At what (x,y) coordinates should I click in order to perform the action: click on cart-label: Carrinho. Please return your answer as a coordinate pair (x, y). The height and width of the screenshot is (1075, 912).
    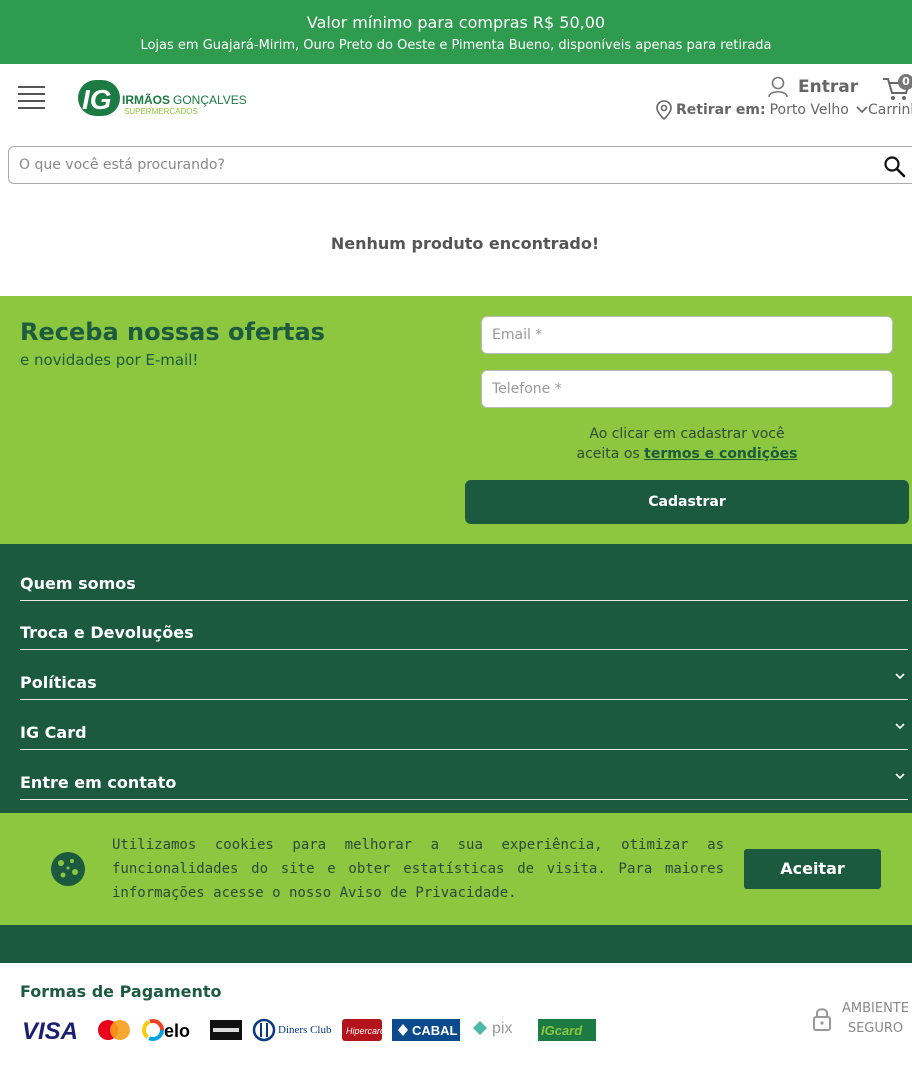
    Looking at the image, I should click on (890, 110).